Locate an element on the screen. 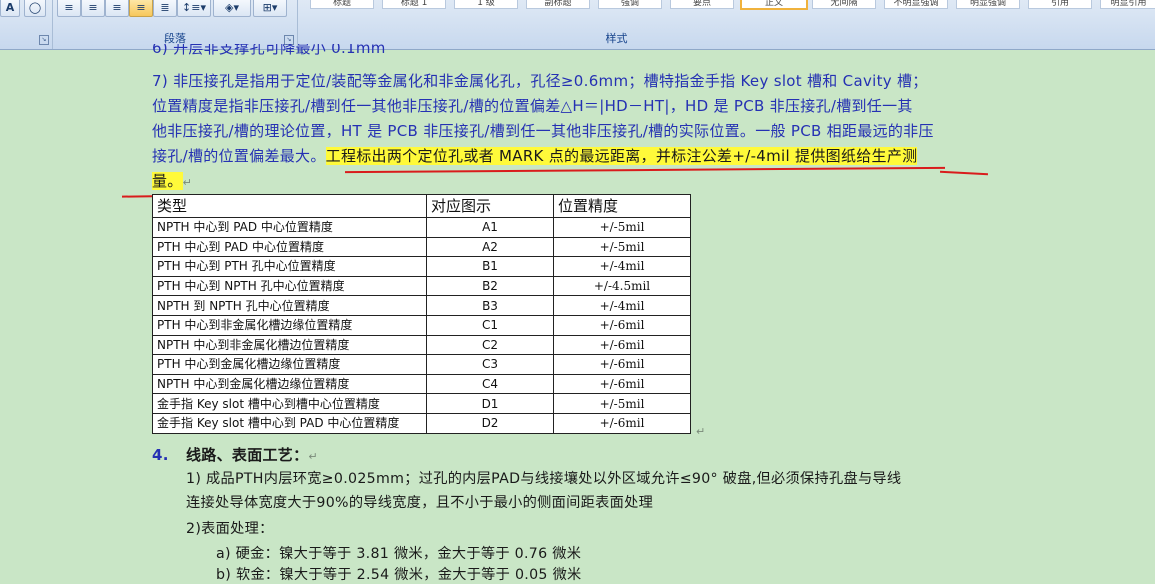  s2-line: 2)表面处理： is located at coordinates (230, 529).